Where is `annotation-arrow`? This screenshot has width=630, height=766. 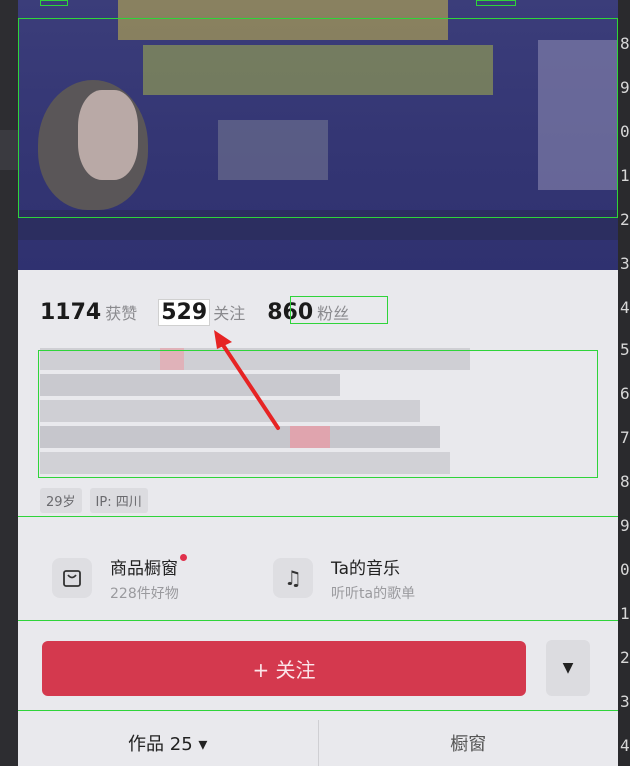 annotation-arrow is located at coordinates (247, 380).